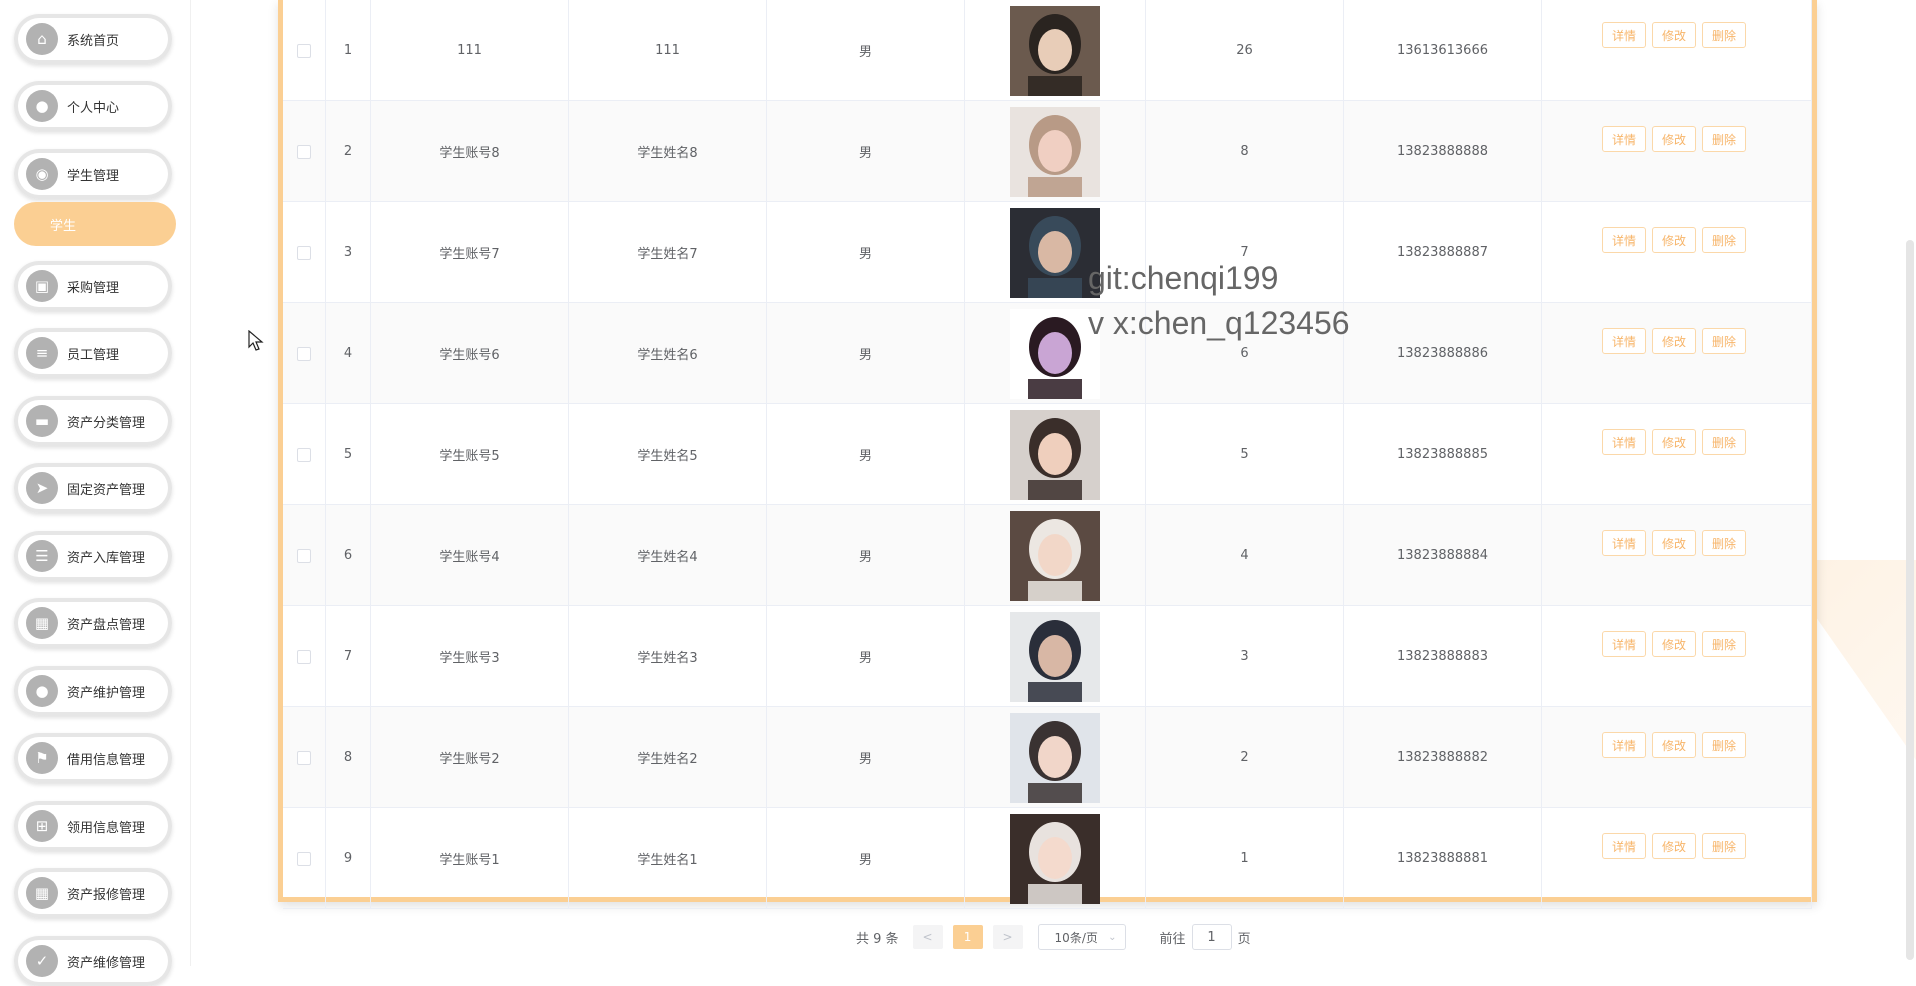  I want to click on grid-icon: ▦, so click(42, 893).